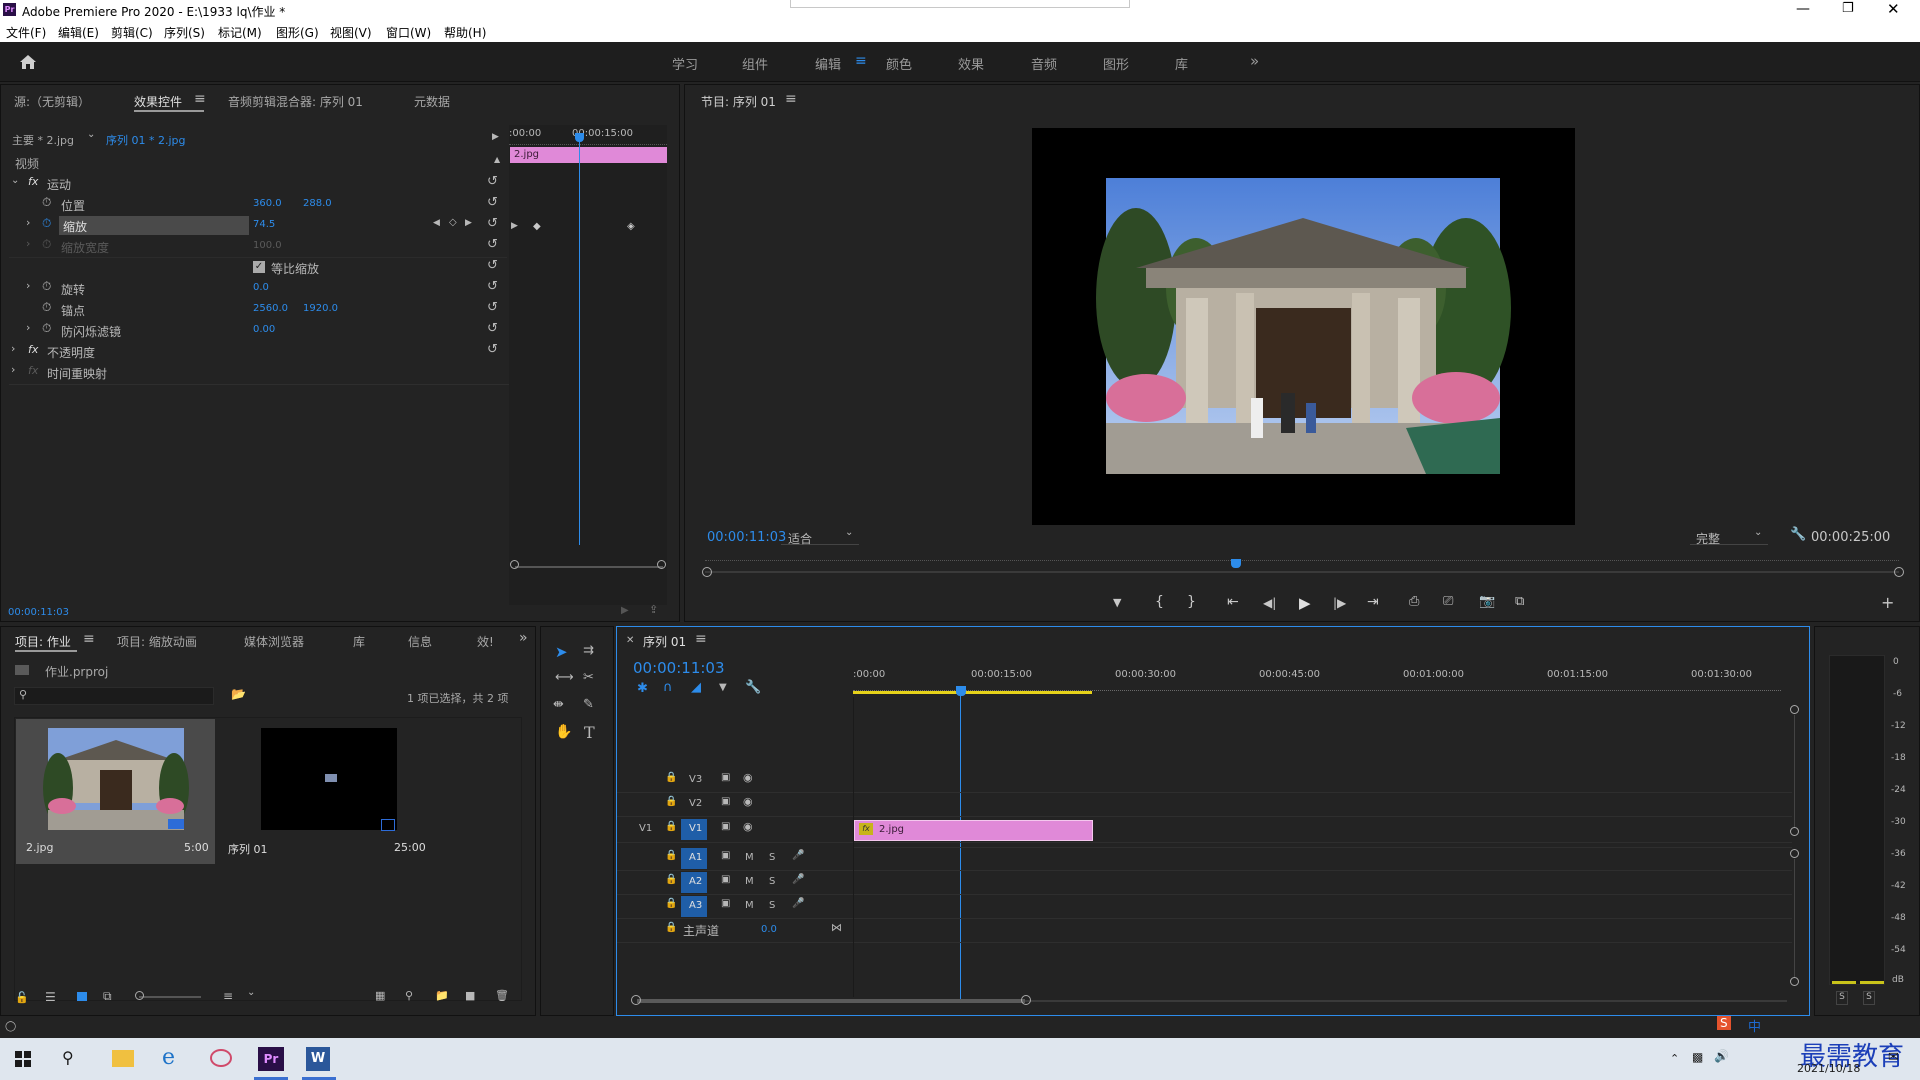  Describe the element at coordinates (267, 203) in the screenshot. I see `position-x-value: 360.0` at that location.